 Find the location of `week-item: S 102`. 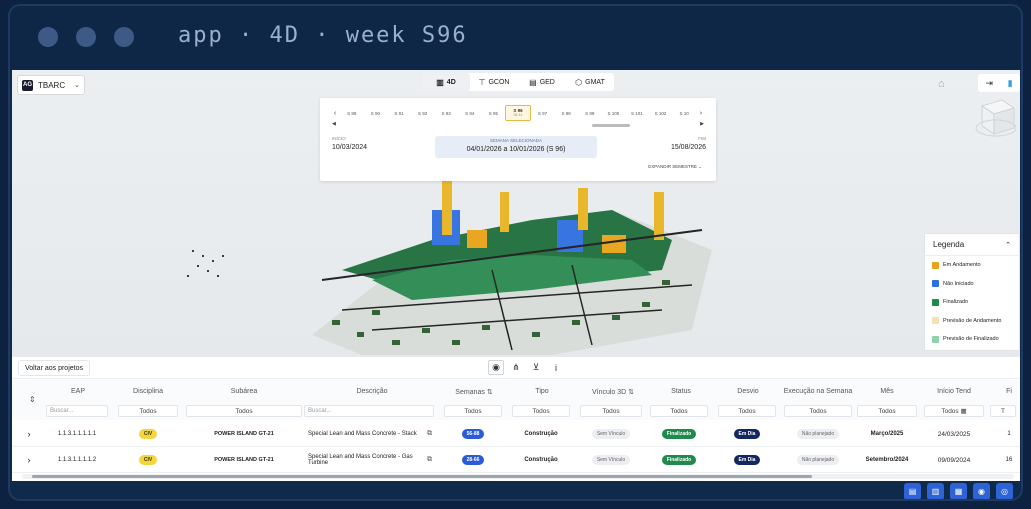

week-item: S 102 is located at coordinates (661, 113).